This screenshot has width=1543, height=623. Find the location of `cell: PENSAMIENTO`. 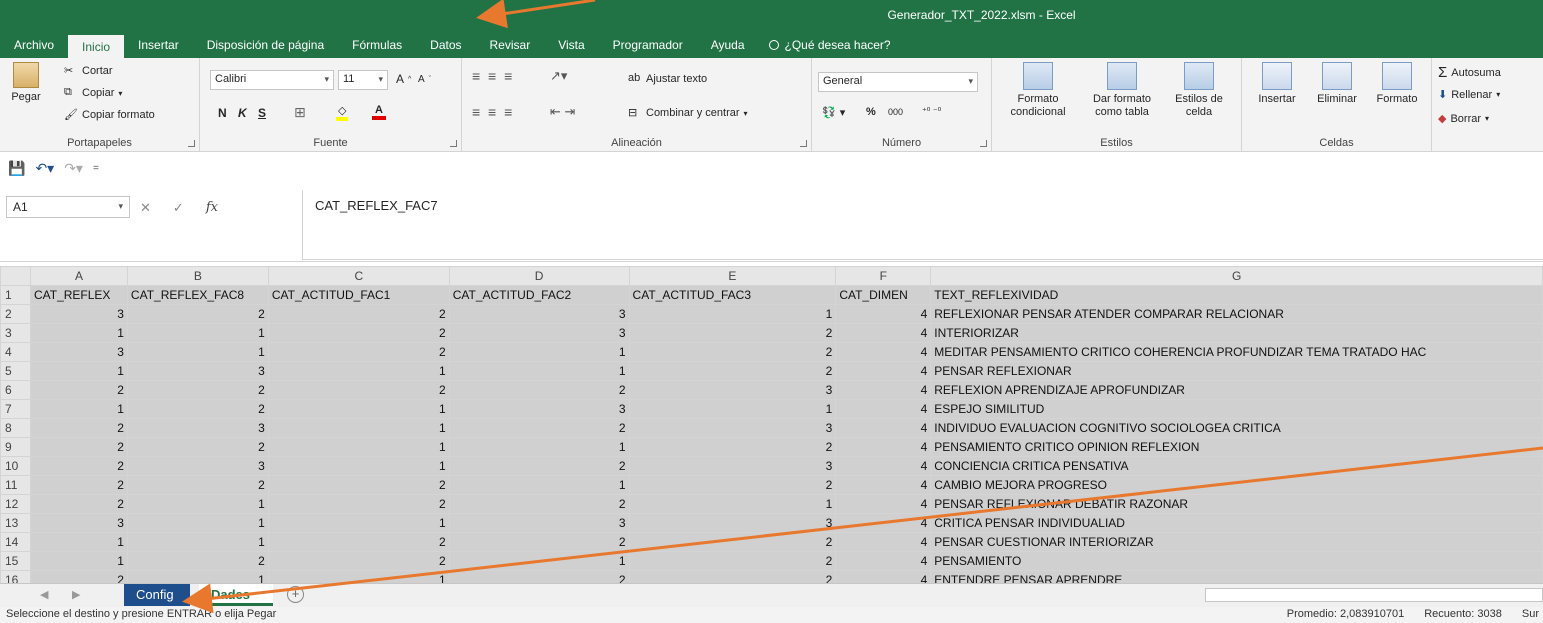

cell: PENSAMIENTO is located at coordinates (1236, 561).